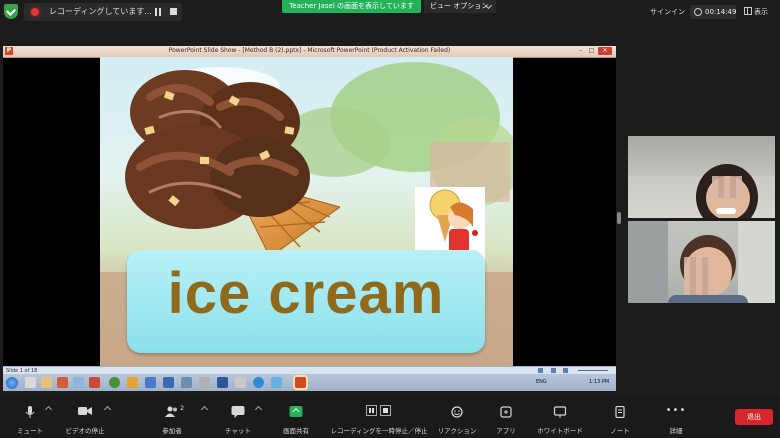  What do you see at coordinates (721, 12) in the screenshot?
I see `timer-text: 00:14:49` at bounding box center [721, 12].